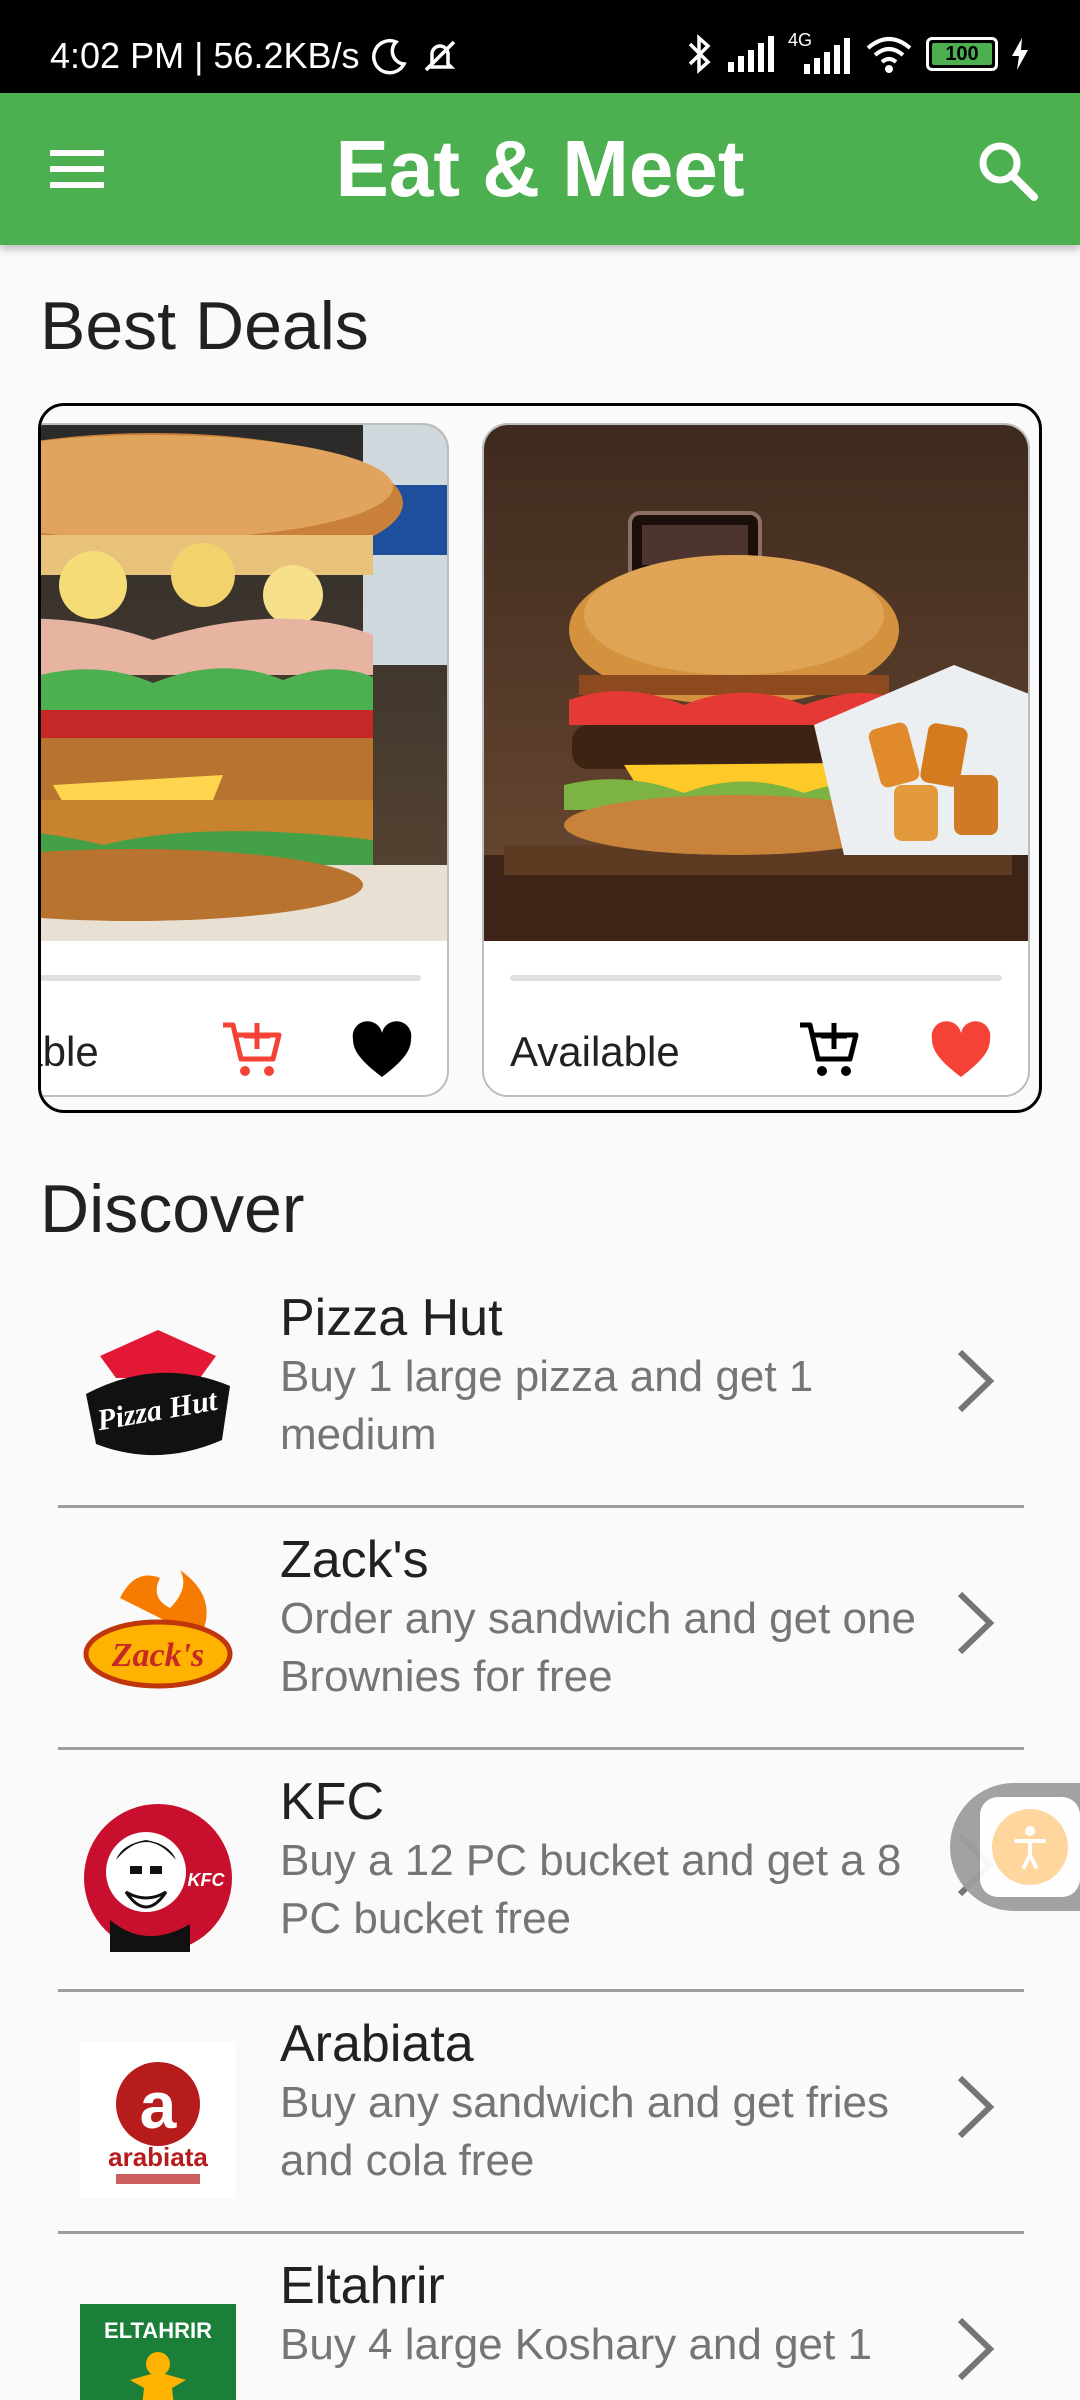 The width and height of the screenshot is (1080, 2400). I want to click on pizza-hut-logo: Pizza Hut, so click(158, 1393).